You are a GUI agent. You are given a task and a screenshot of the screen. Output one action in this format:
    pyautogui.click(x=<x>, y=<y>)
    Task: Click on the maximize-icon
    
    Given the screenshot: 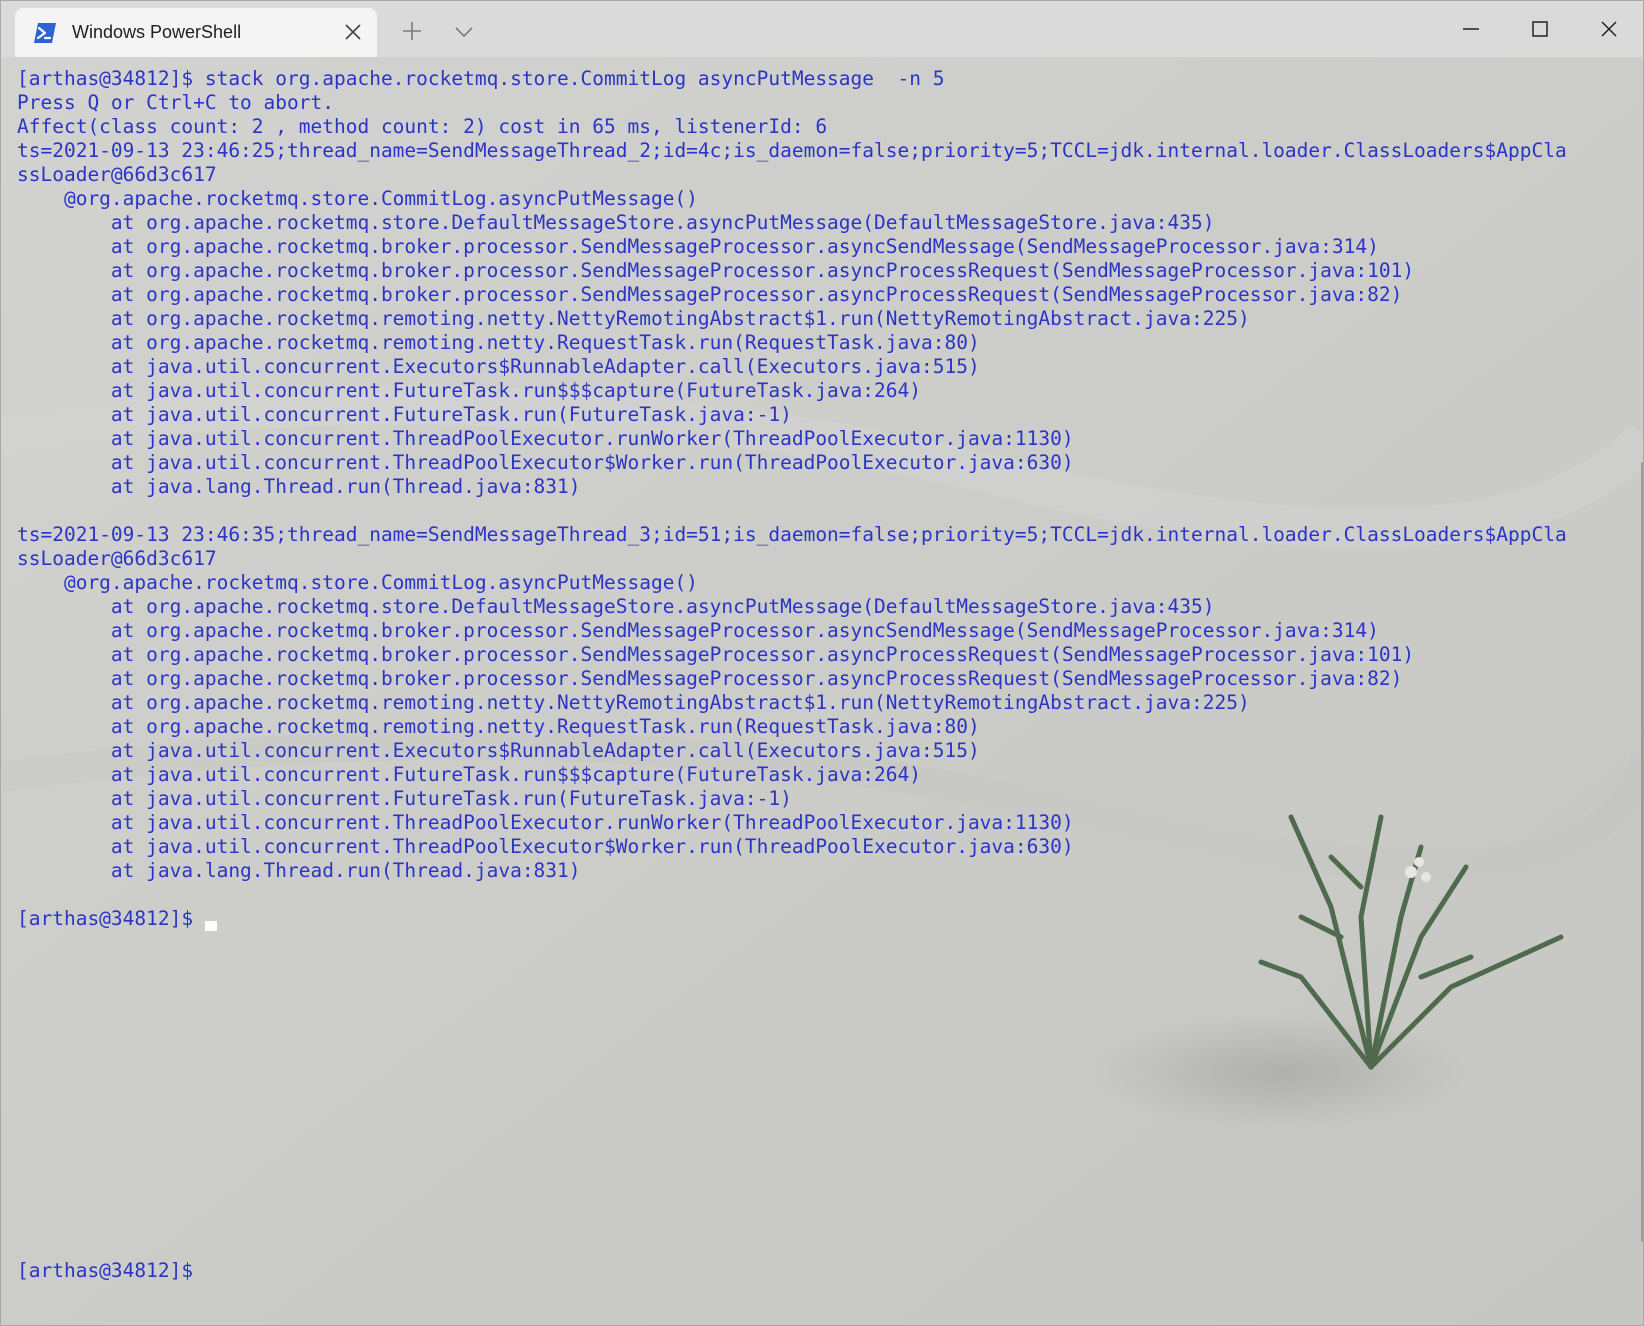 What is the action you would take?
    pyautogui.click(x=1540, y=29)
    